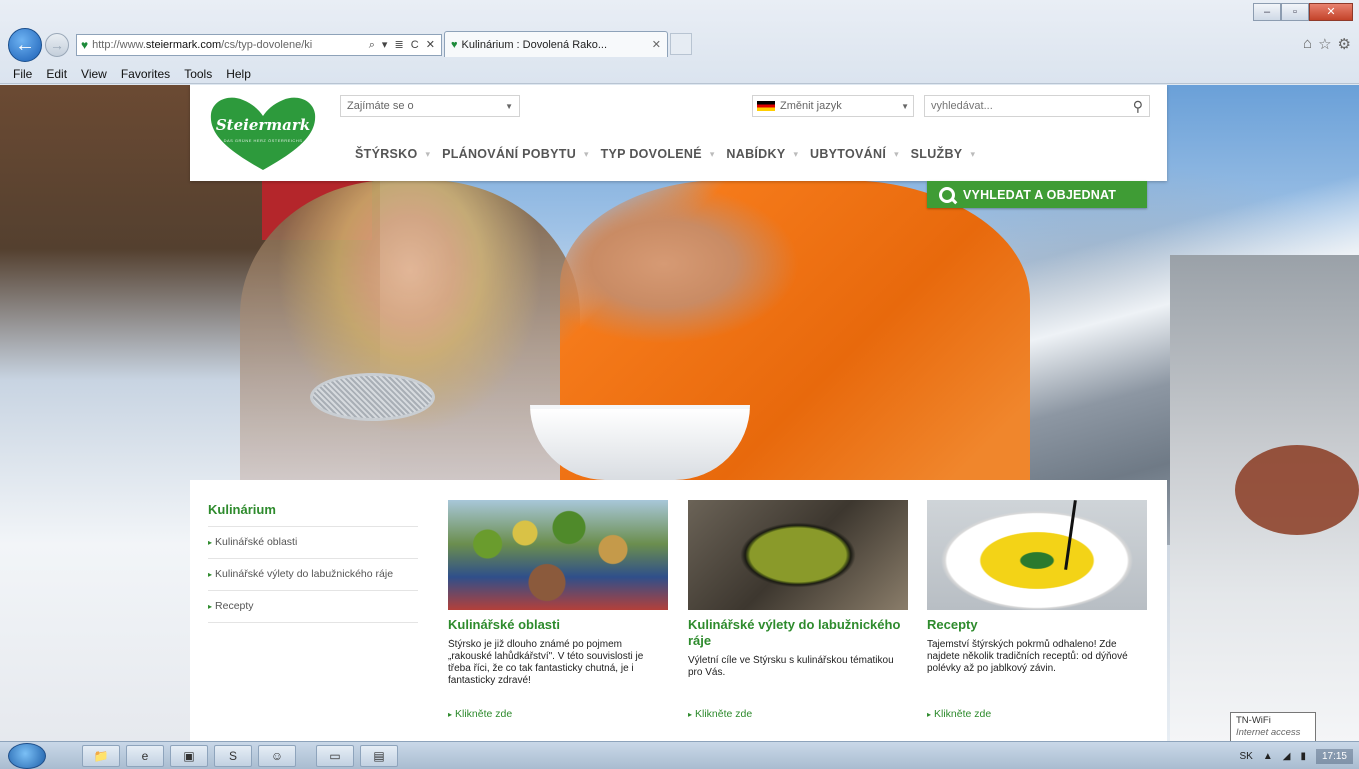 The image size is (1359, 769). What do you see at coordinates (313, 514) in the screenshot?
I see `sidebar-title: Kulinárium` at bounding box center [313, 514].